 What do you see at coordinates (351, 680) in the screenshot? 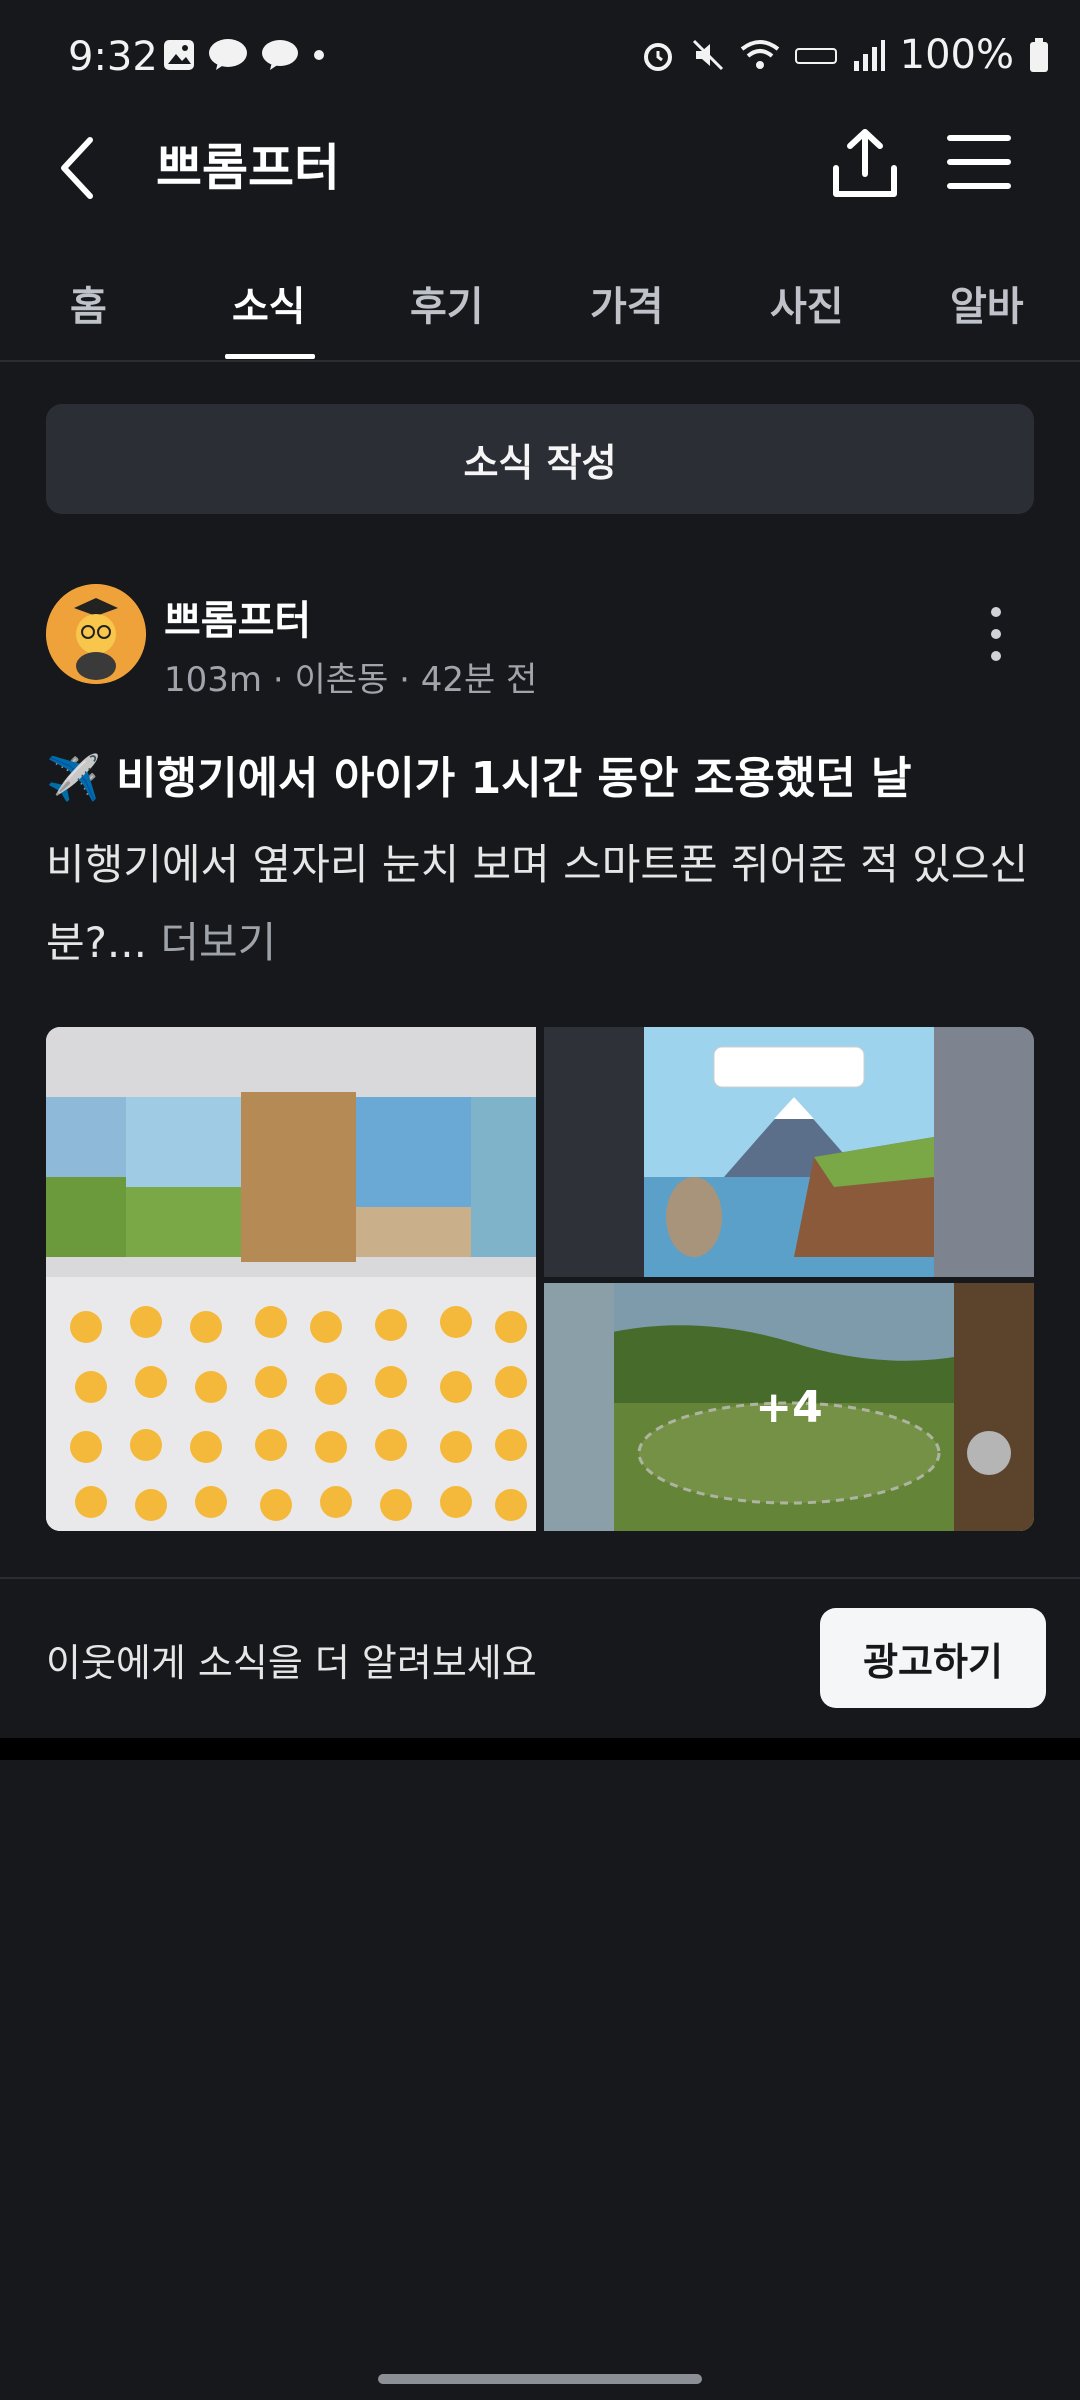
I see `post-meta: 103m · 이촌동 · 42분 전` at bounding box center [351, 680].